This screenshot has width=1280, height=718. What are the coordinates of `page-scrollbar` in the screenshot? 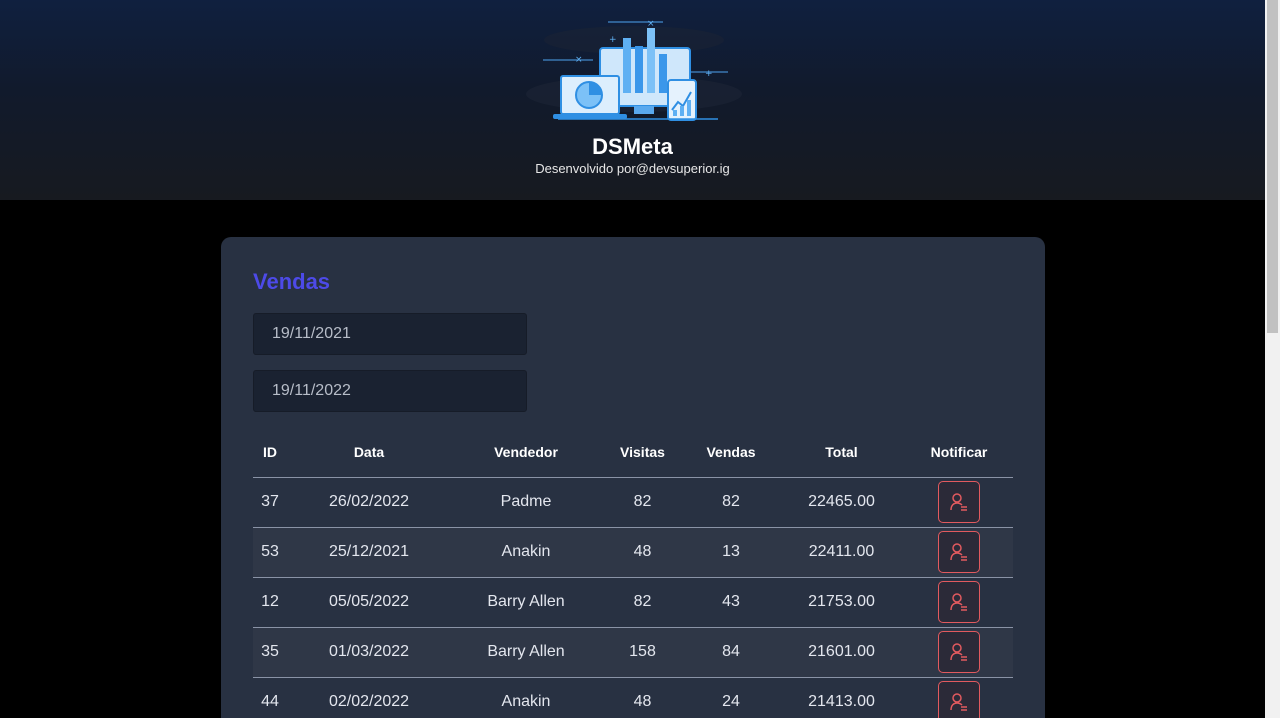 It's located at (1272, 359).